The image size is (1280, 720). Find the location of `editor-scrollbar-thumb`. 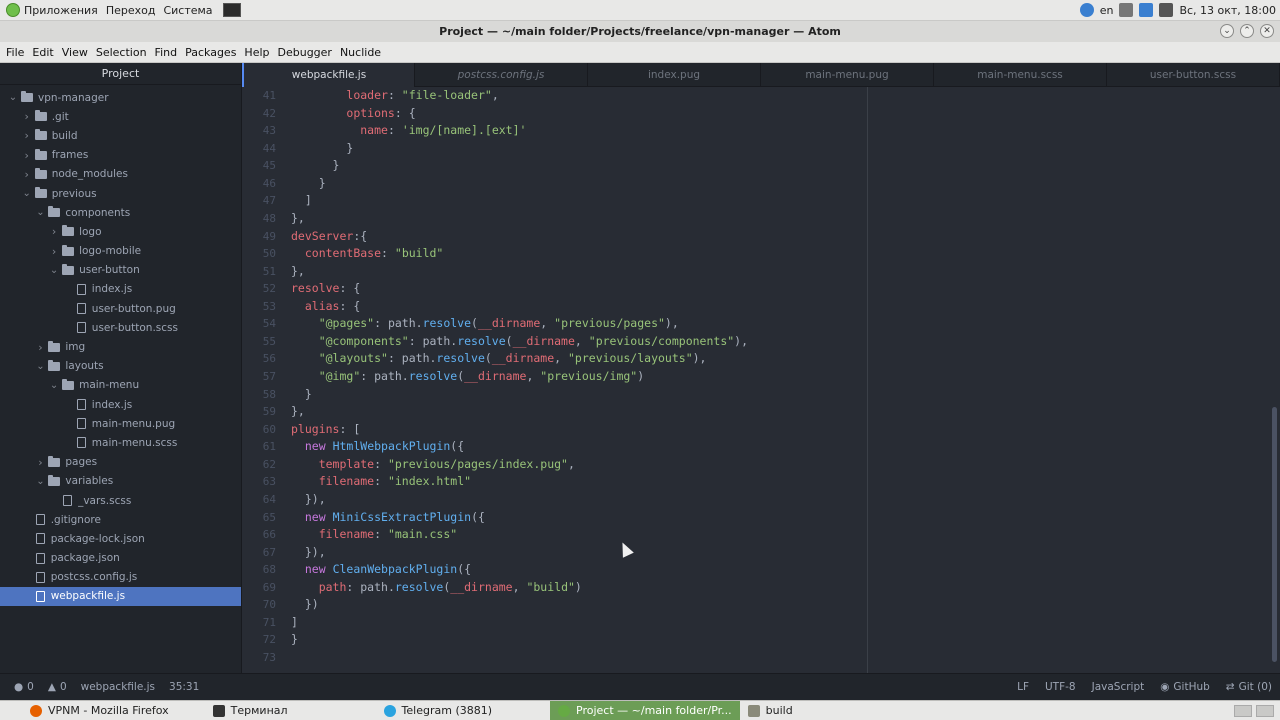

editor-scrollbar-thumb is located at coordinates (1274, 534).